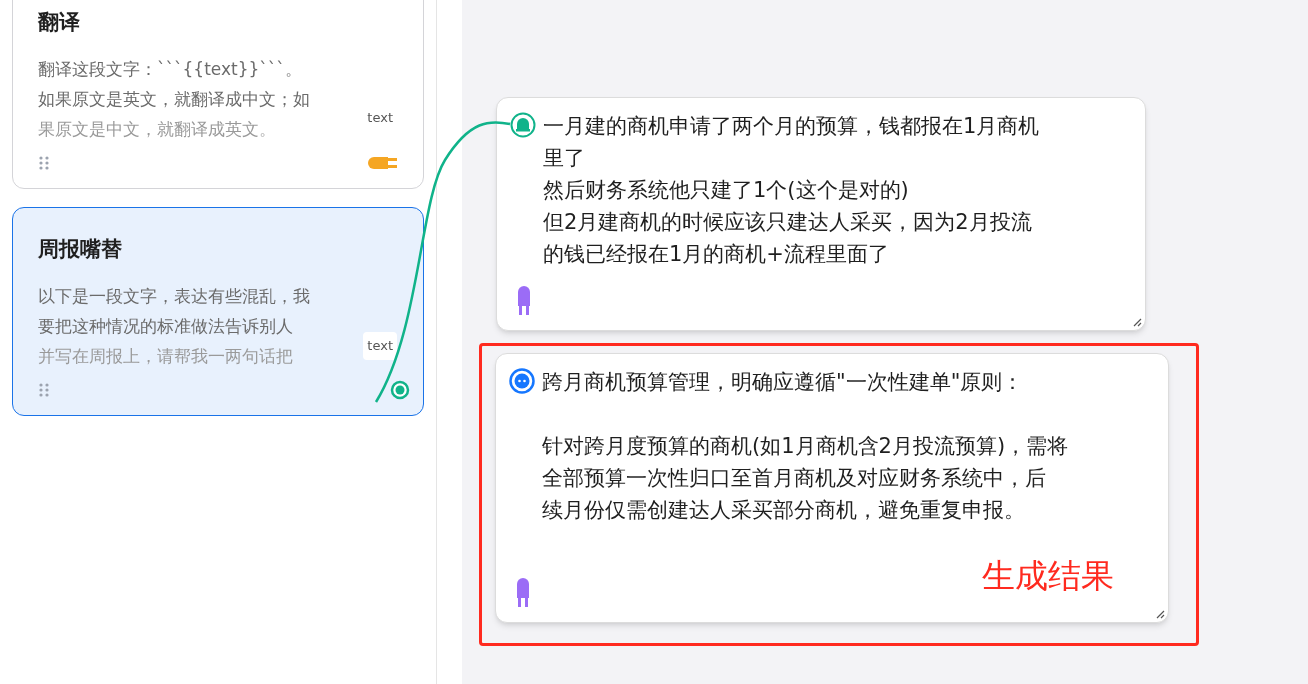 This screenshot has height=684, width=1308. I want to click on node-text: 跨月商机预算管理，明确应遵循"一次性建单"原则：, so click(783, 382).